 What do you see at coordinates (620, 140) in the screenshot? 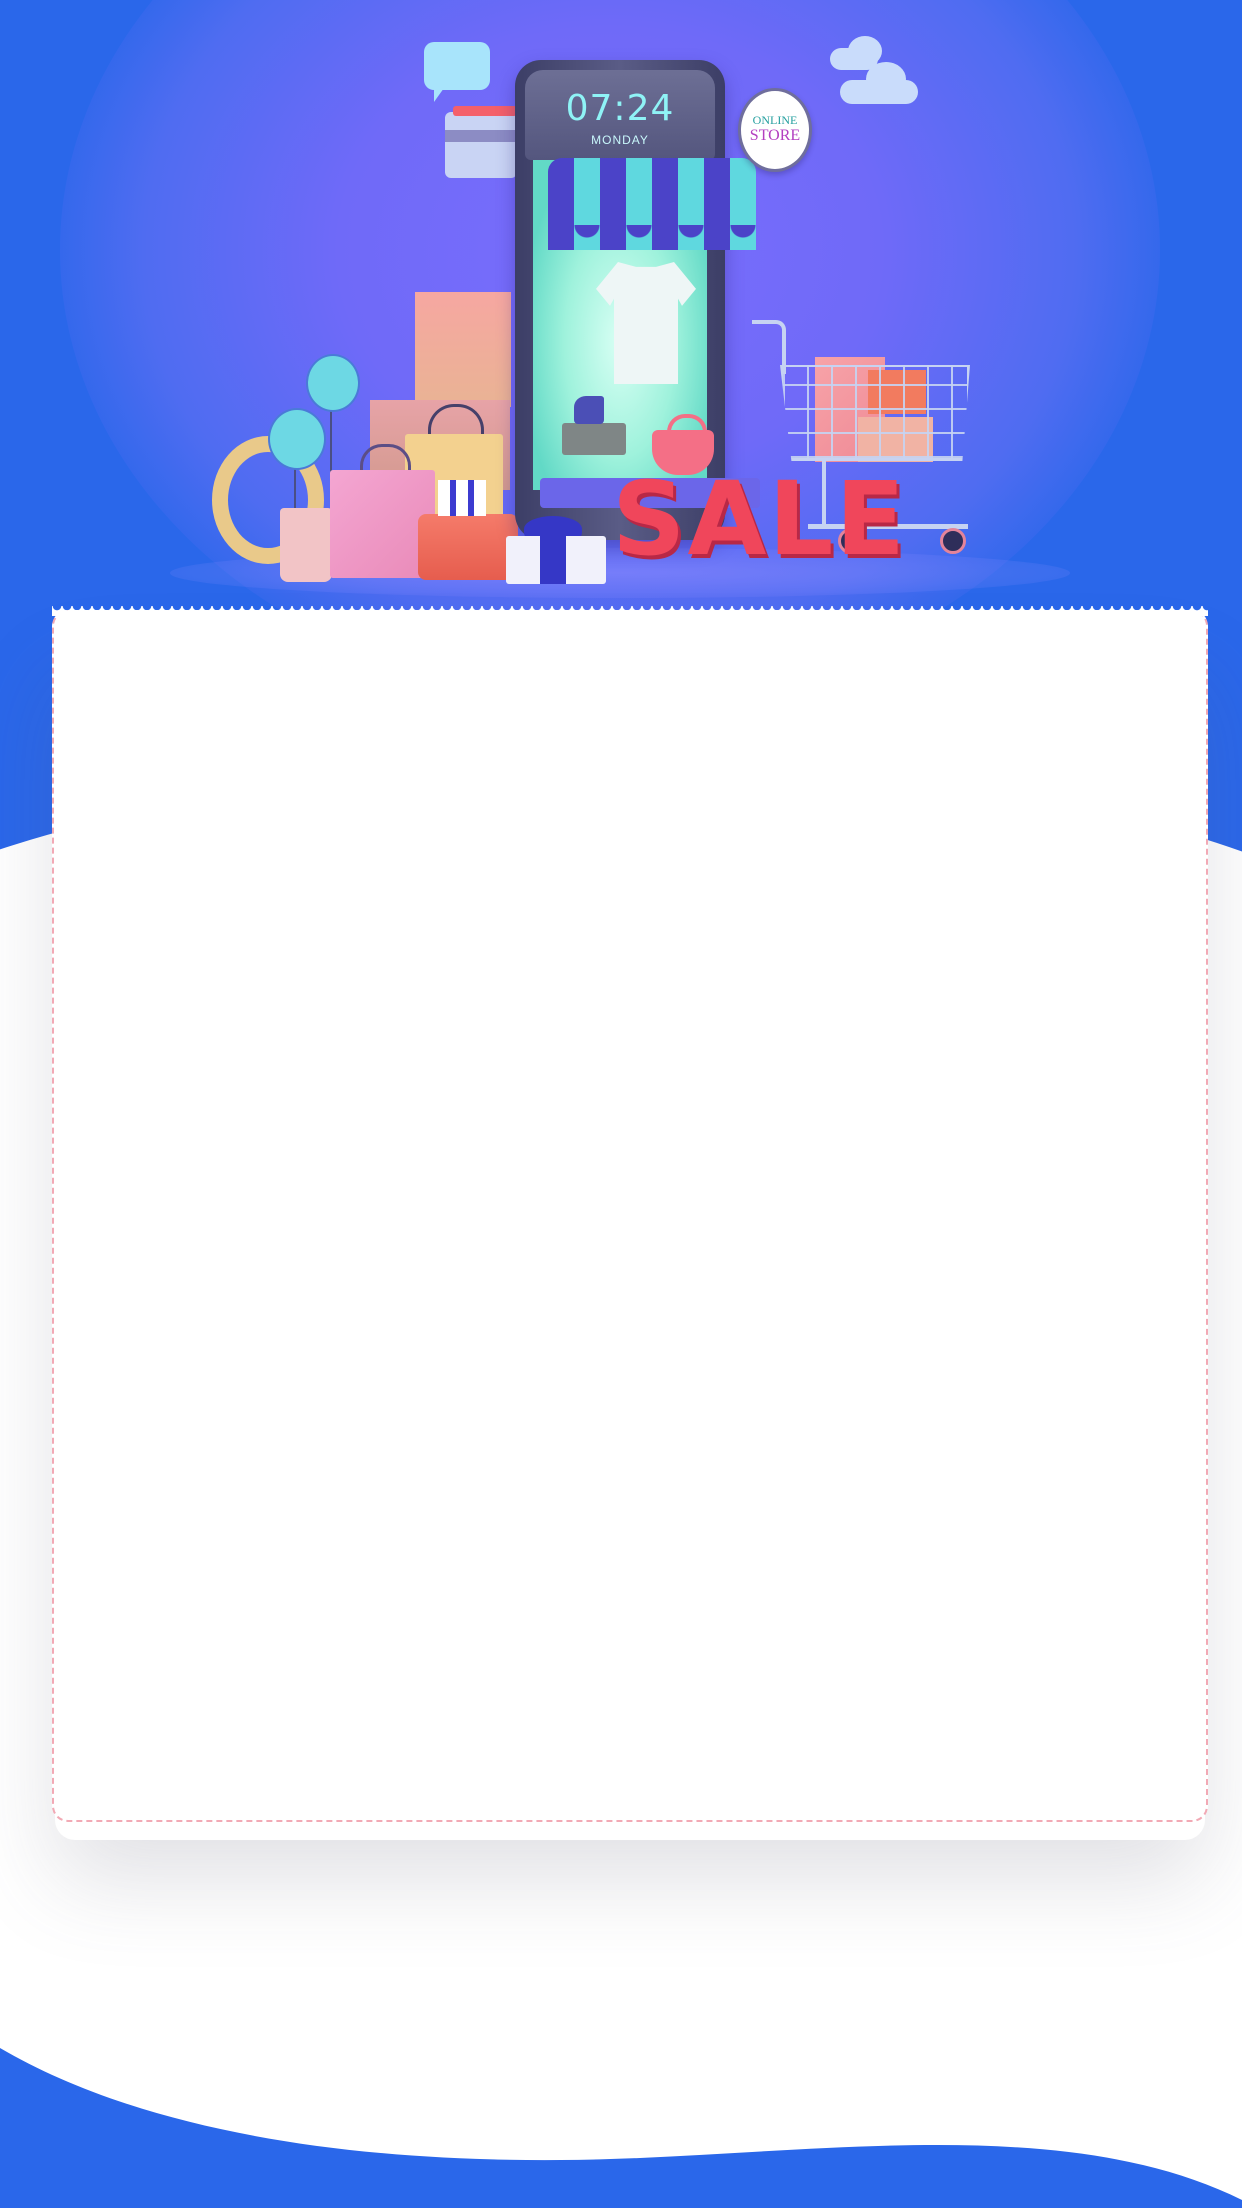
I see `phone-day: MONDAY` at bounding box center [620, 140].